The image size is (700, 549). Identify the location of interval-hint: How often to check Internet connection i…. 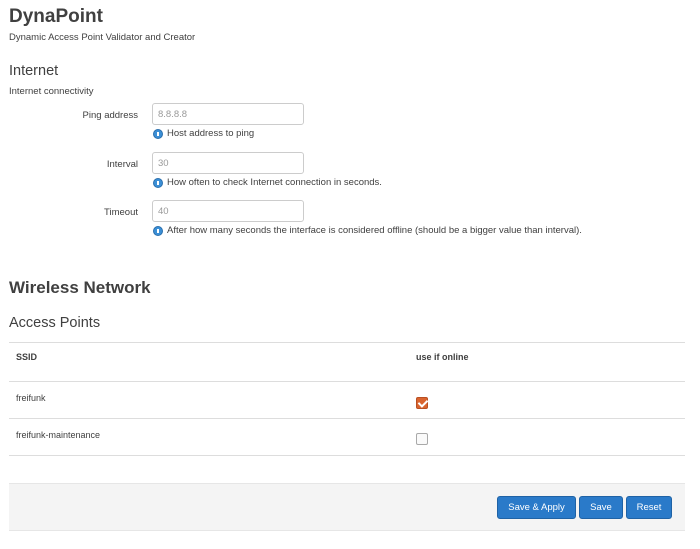
(267, 182).